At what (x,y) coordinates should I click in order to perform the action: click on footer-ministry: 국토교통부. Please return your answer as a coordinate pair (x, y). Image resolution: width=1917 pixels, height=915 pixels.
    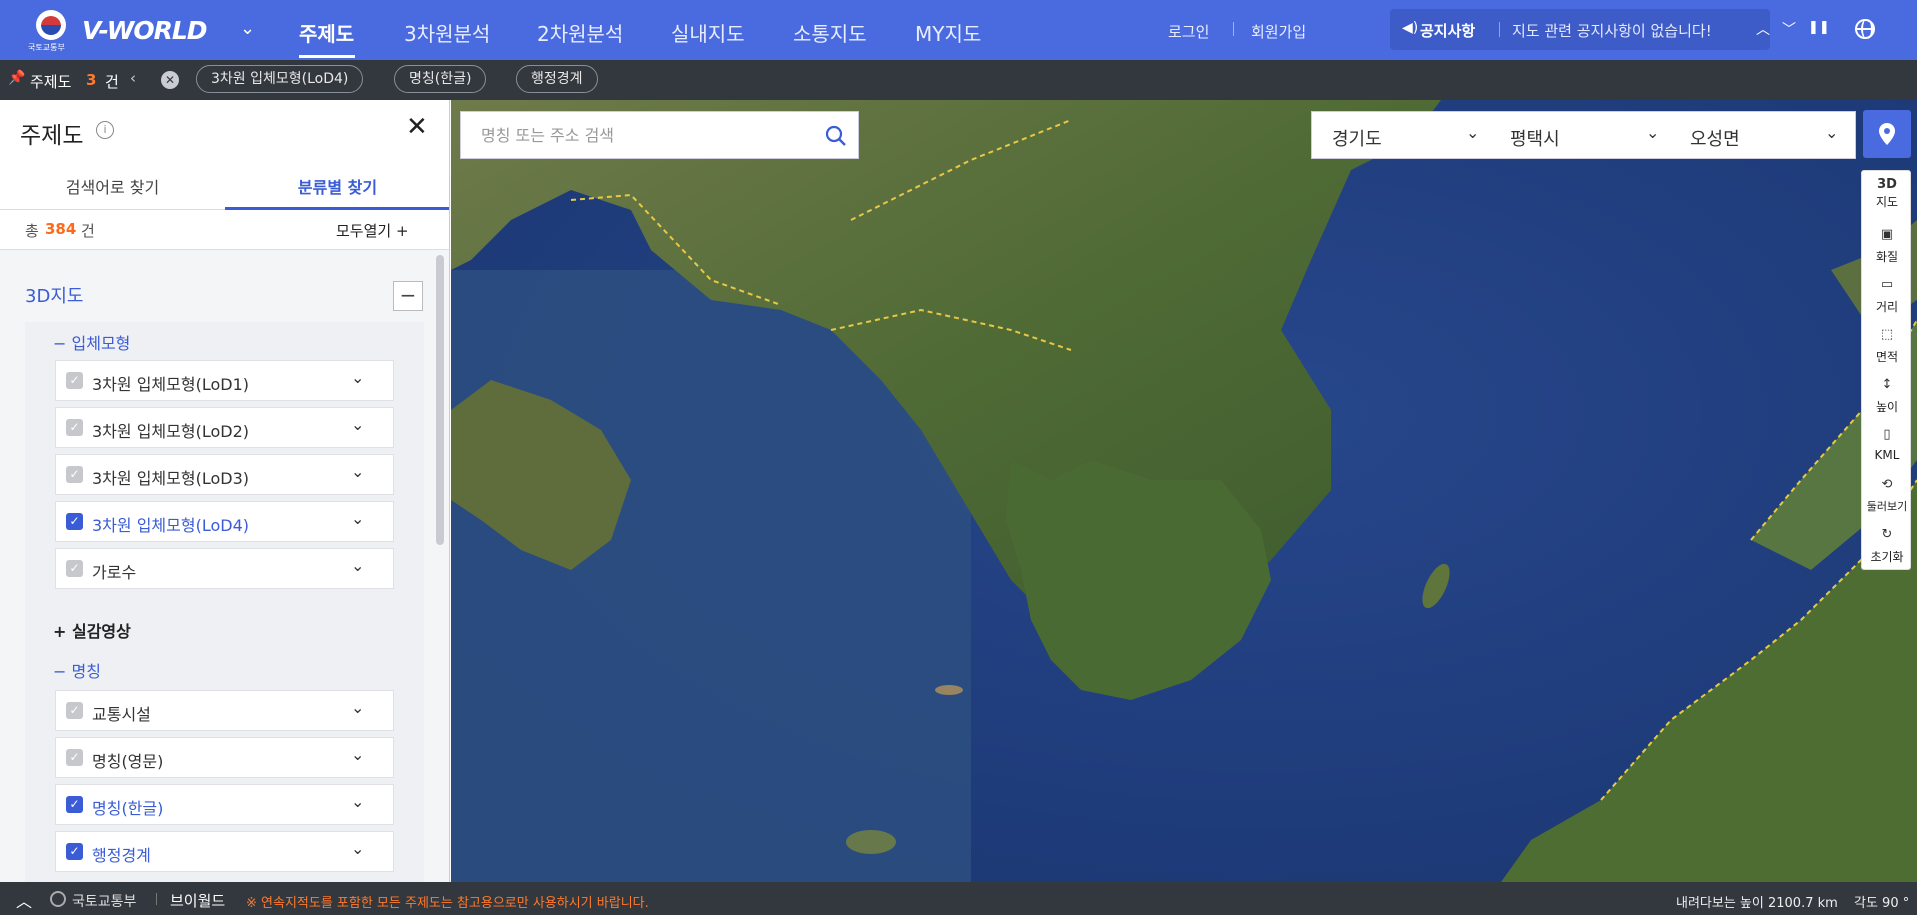
    Looking at the image, I should click on (104, 901).